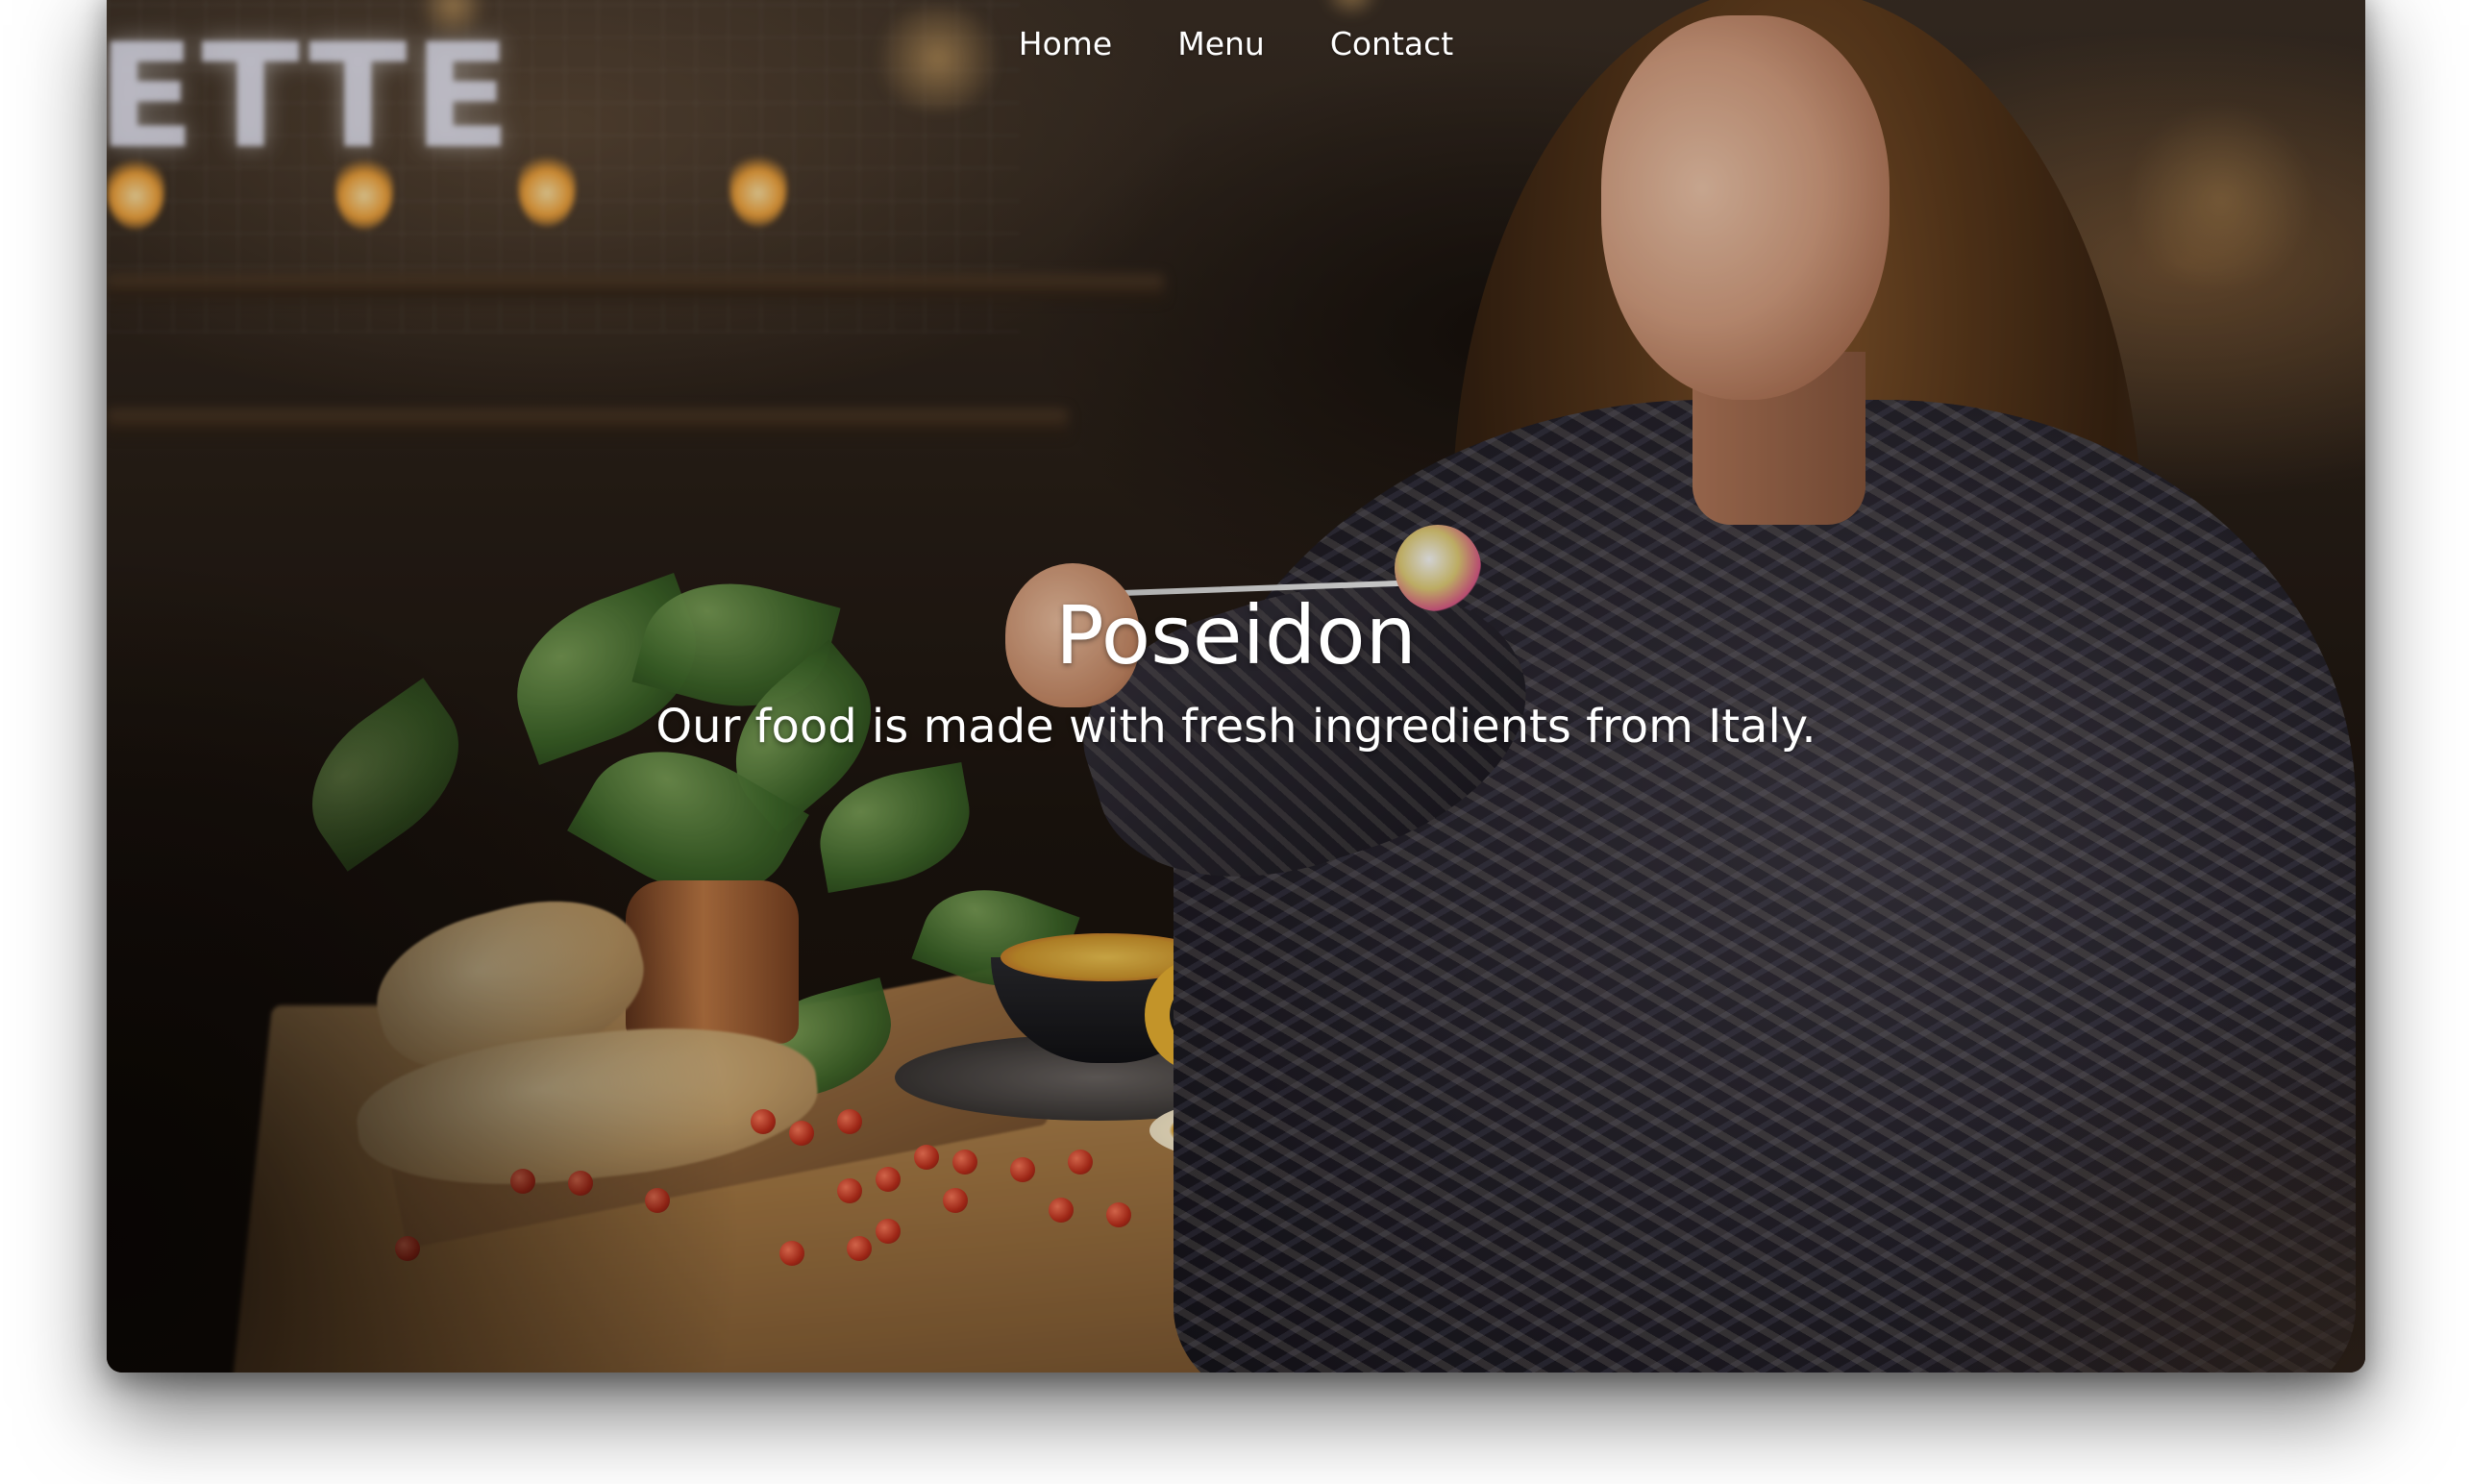 Image resolution: width=2471 pixels, height=1484 pixels. Describe the element at coordinates (1221, 44) in the screenshot. I see `nav-link-menu: Menu` at that location.